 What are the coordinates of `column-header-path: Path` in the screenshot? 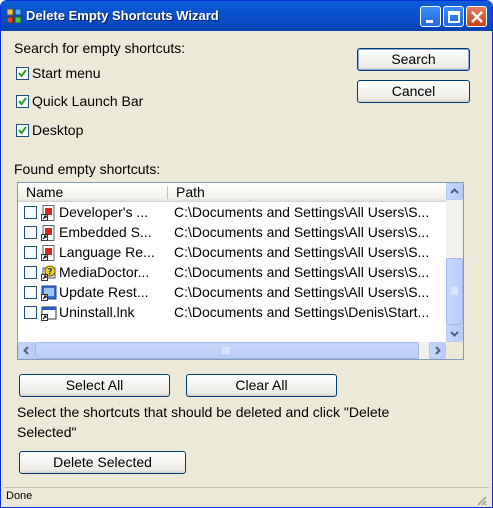 It's located at (190, 192).